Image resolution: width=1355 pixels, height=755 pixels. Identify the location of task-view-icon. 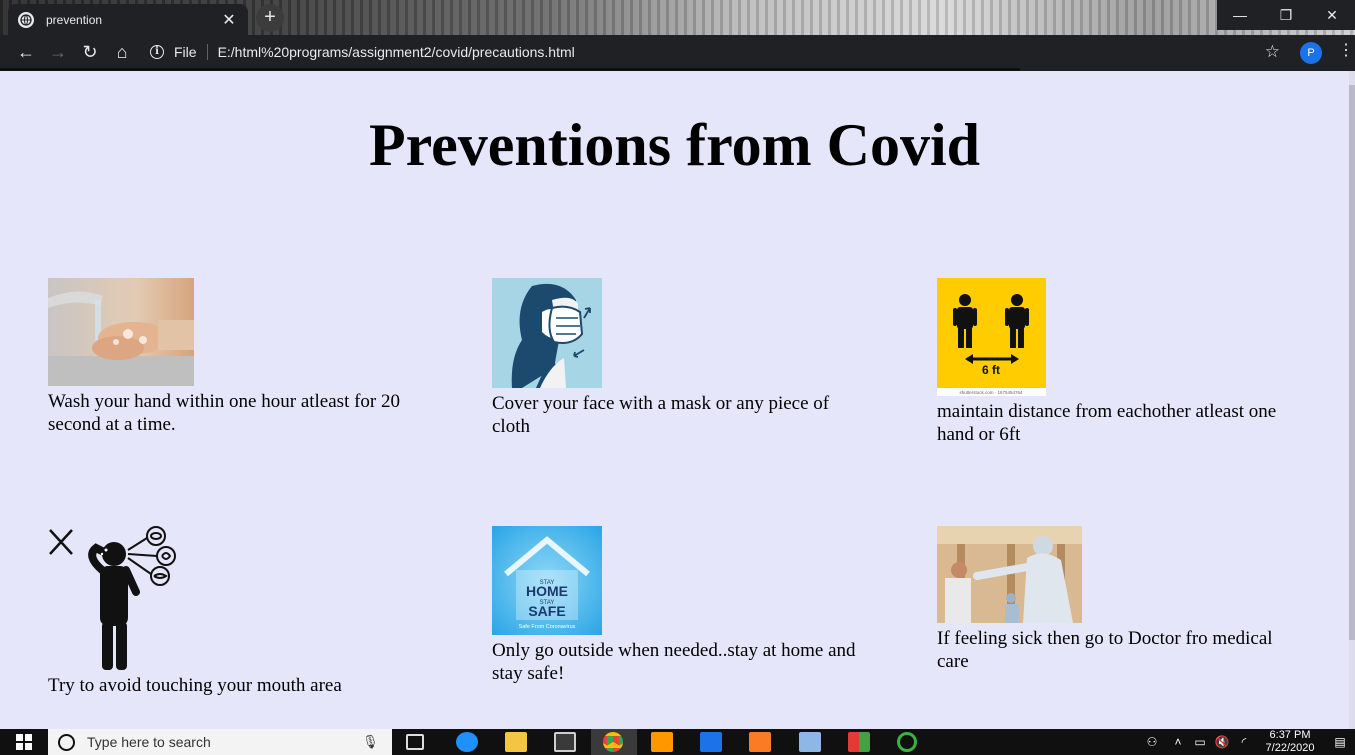
(415, 742).